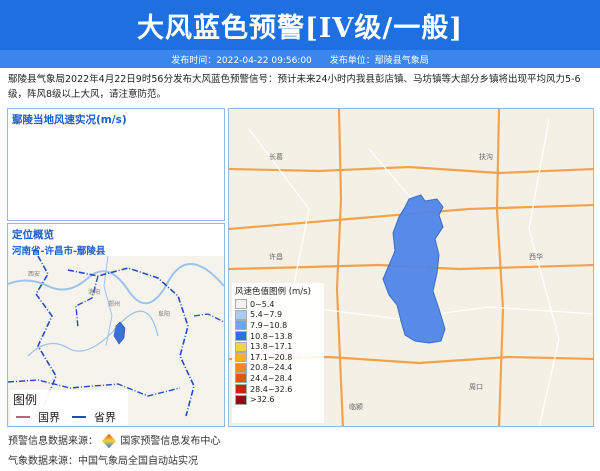  Describe the element at coordinates (262, 304) in the screenshot. I see `legend-range-label: 0~5.4` at that location.